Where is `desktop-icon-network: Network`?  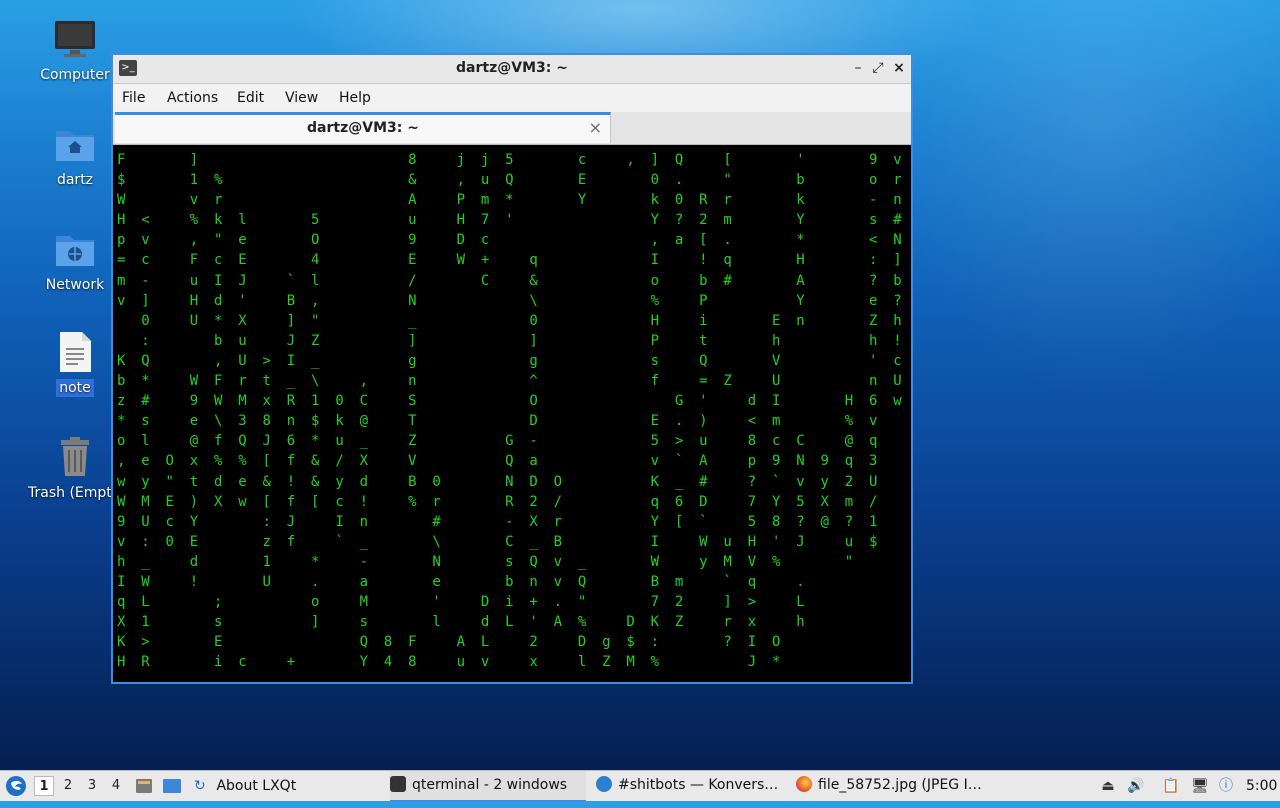 desktop-icon-network: Network is located at coordinates (75, 261).